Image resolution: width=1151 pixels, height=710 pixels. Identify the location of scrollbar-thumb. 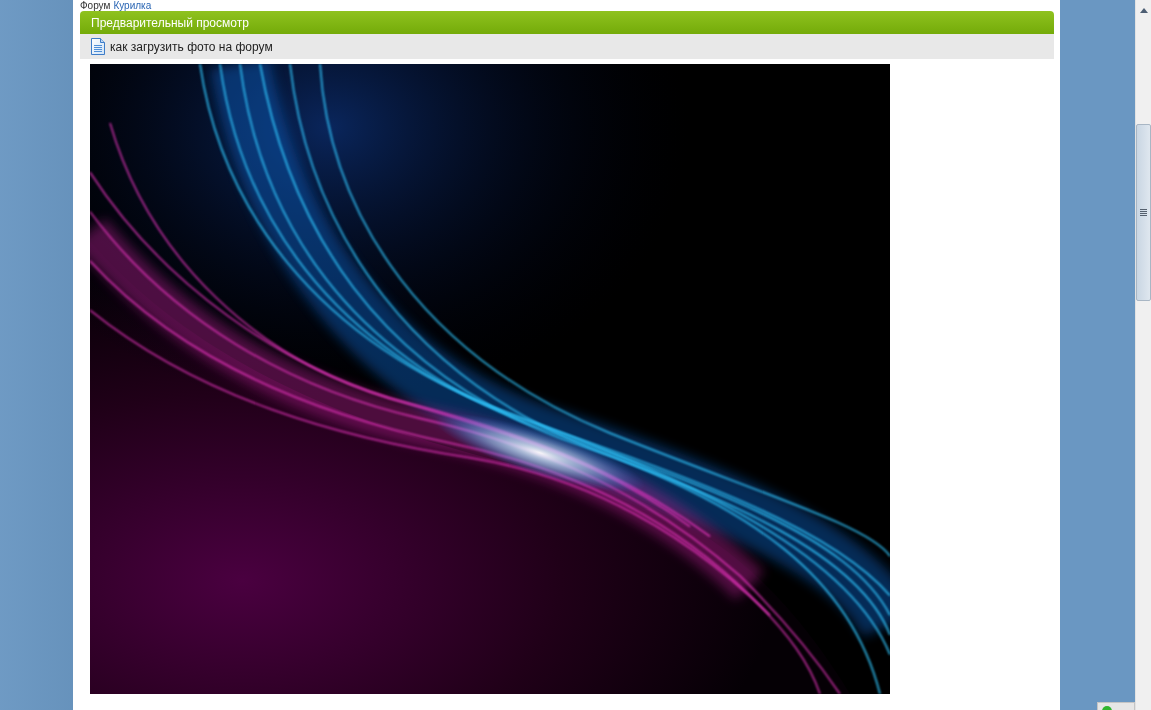
(1143, 212).